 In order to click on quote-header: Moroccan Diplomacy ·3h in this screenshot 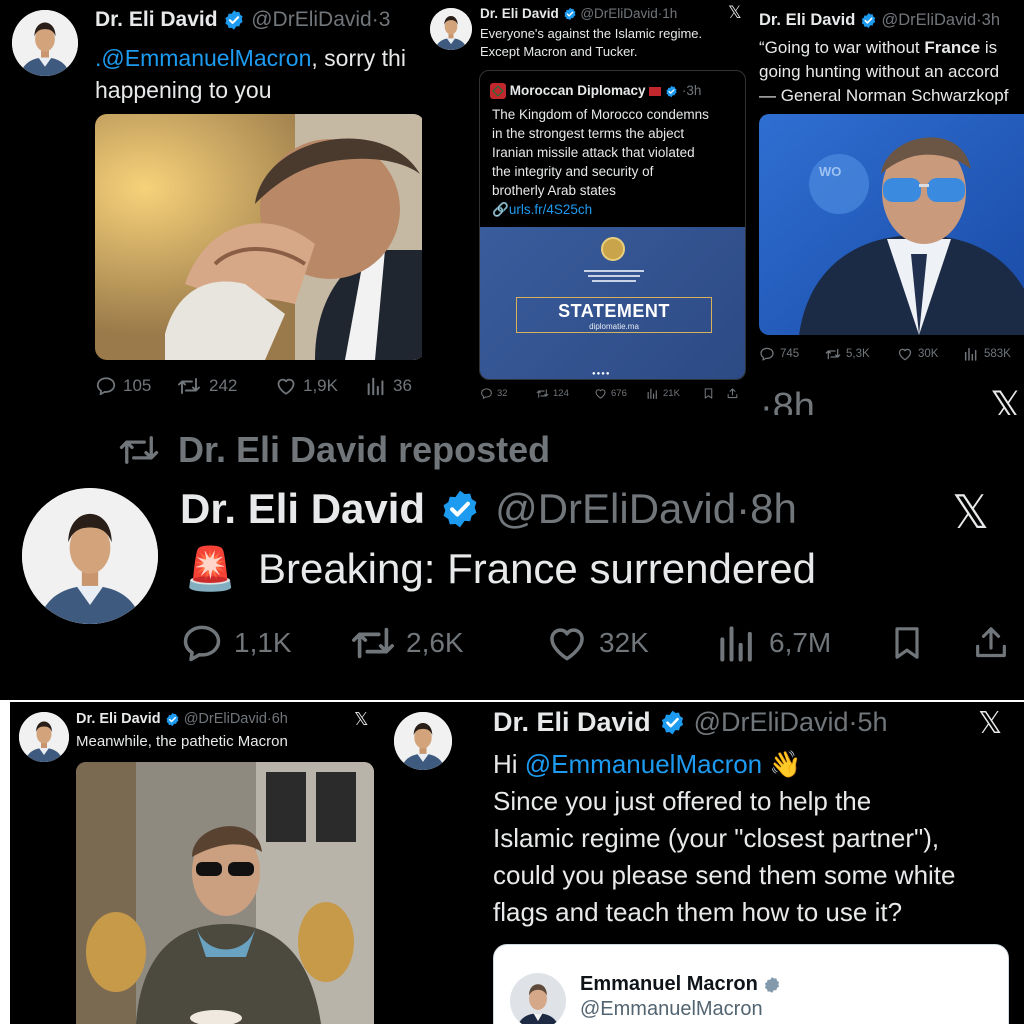, I will do `click(596, 91)`.